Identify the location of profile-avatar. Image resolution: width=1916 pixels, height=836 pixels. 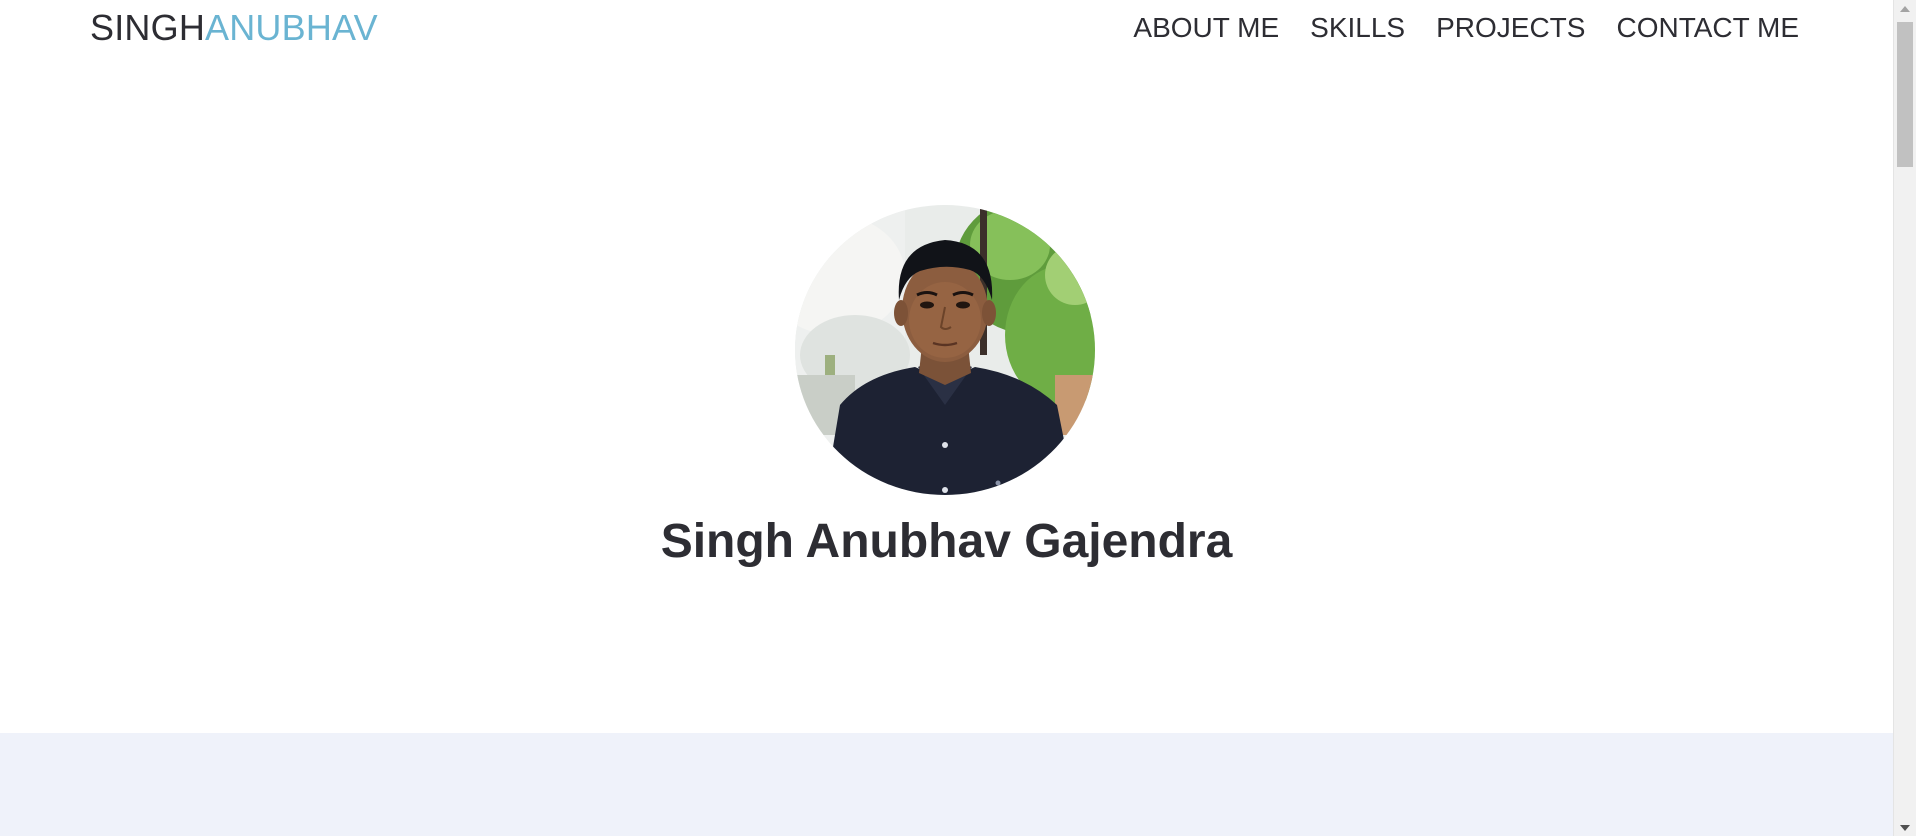
(945, 350).